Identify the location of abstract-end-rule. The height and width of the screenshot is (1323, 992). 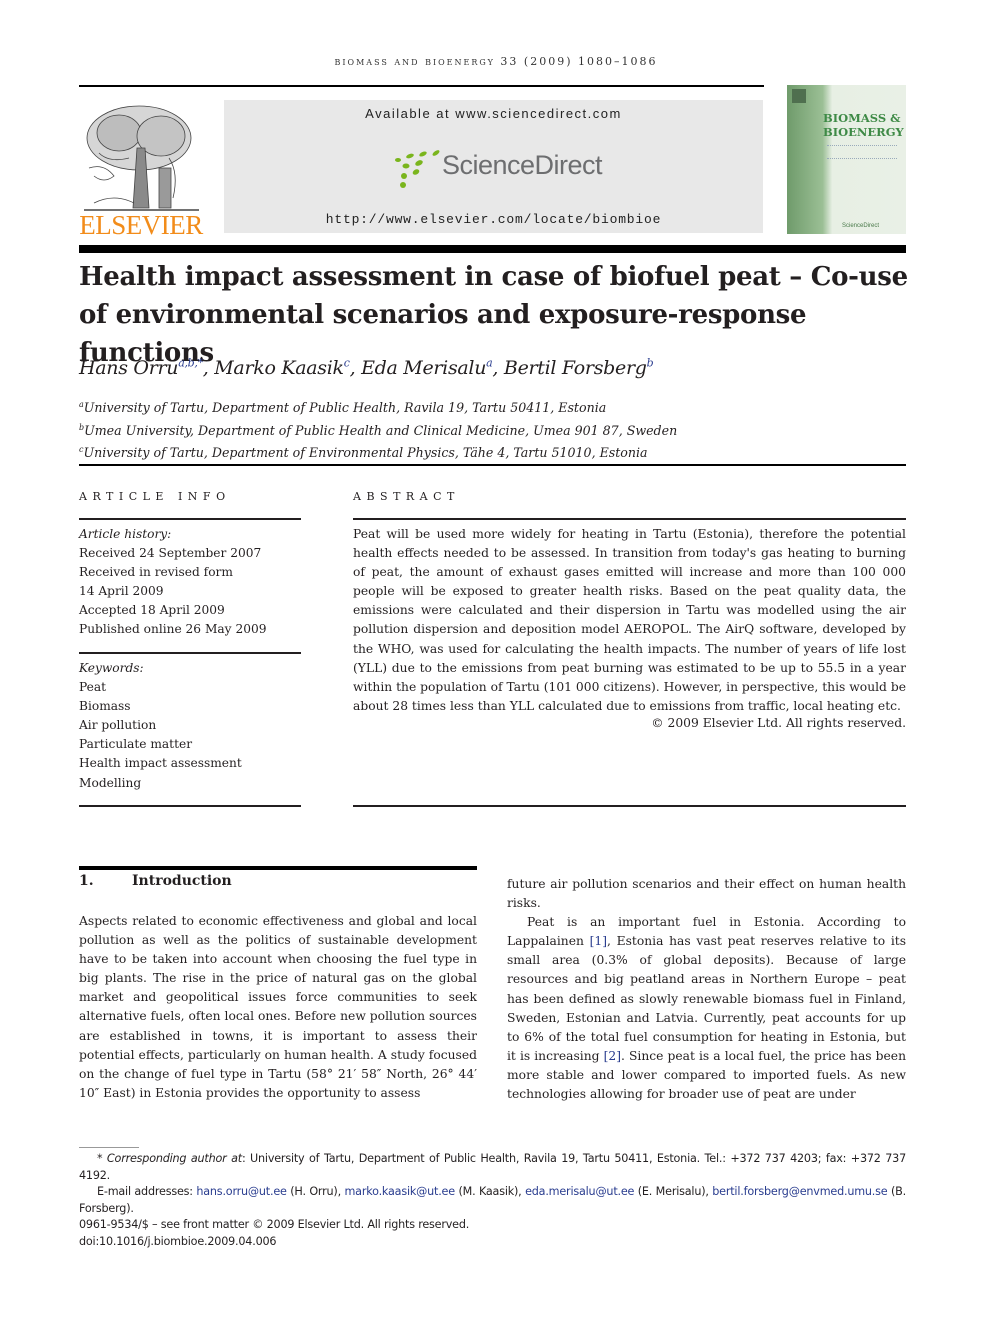
(629, 806).